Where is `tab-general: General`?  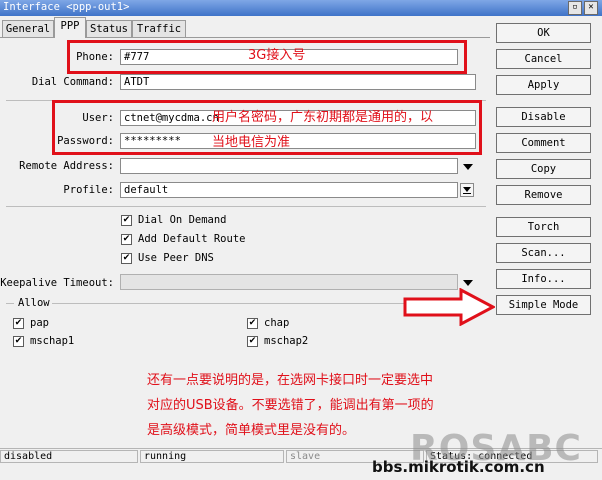
tab-general: General is located at coordinates (28, 28).